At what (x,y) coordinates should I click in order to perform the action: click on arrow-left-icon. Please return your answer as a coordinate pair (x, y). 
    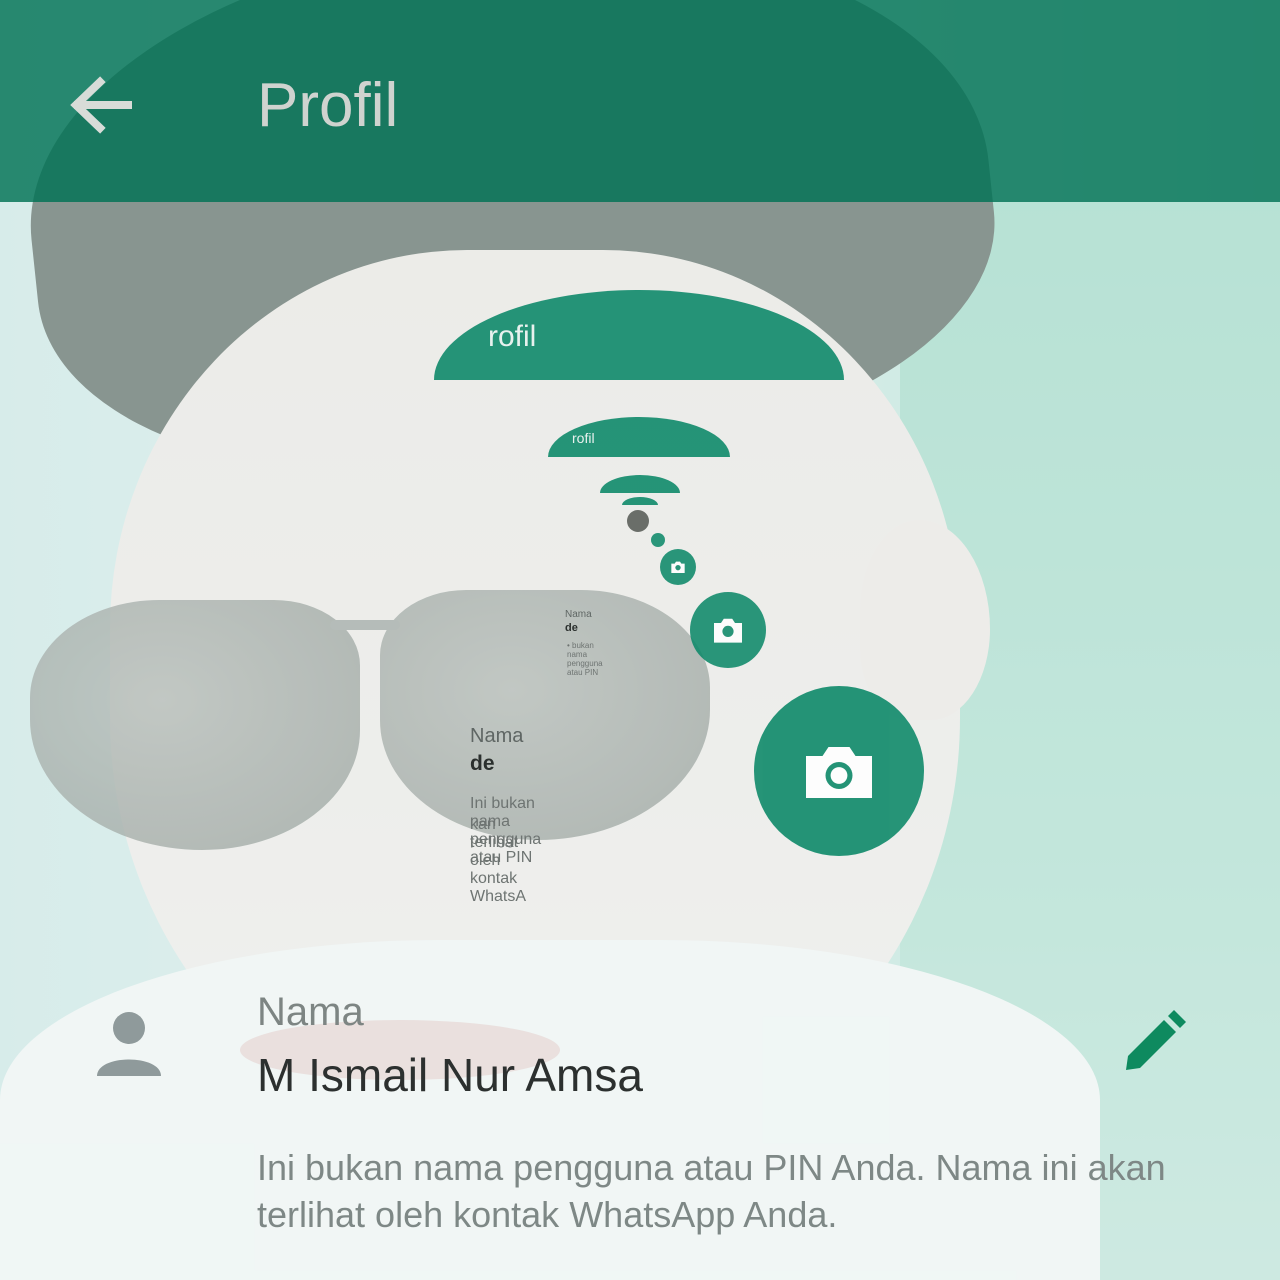
    Looking at the image, I should click on (101, 105).